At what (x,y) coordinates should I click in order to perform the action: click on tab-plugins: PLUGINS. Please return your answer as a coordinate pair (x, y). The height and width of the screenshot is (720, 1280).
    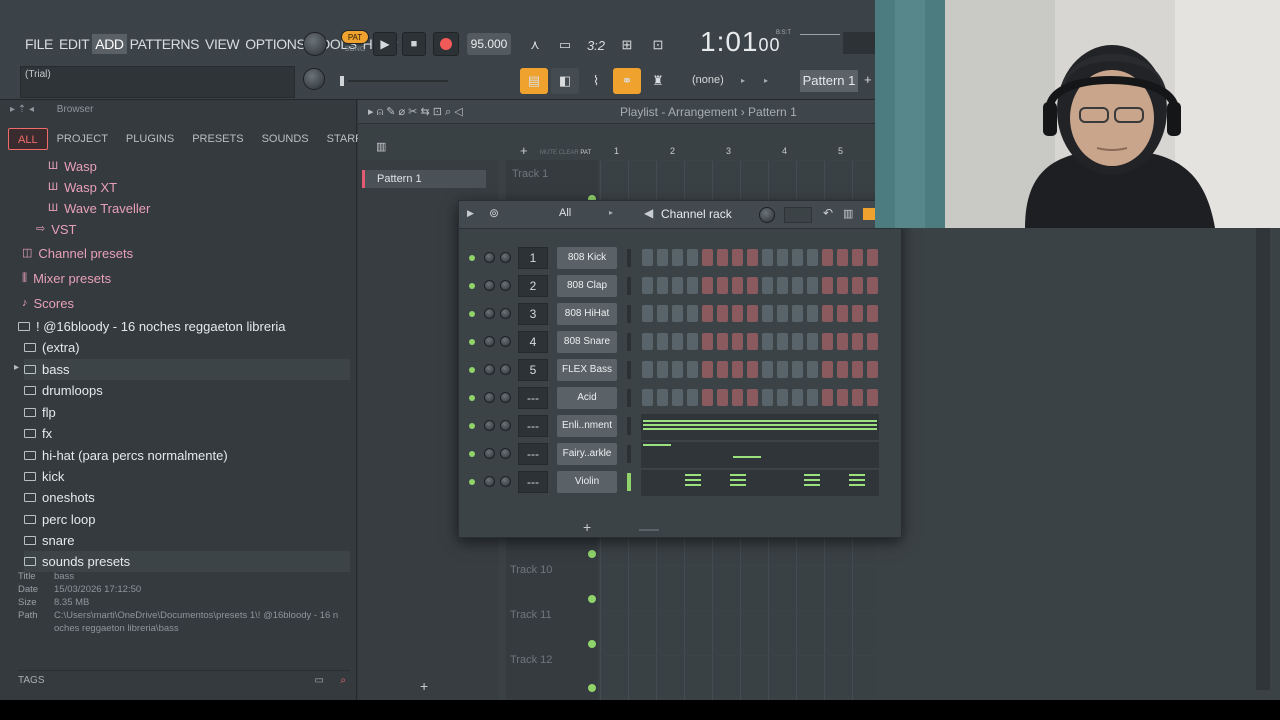
    Looking at the image, I should click on (150, 139).